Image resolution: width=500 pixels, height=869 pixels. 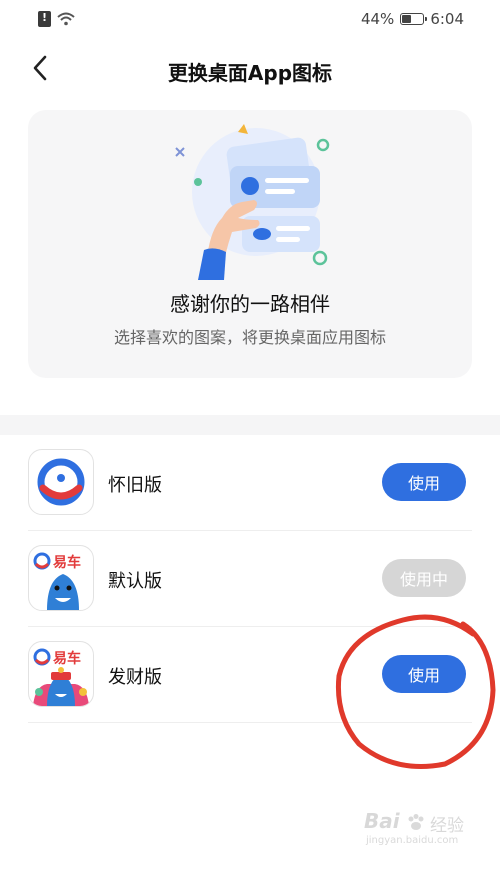 I want to click on yiche-fortune-icon: 易车, so click(x=61, y=674).